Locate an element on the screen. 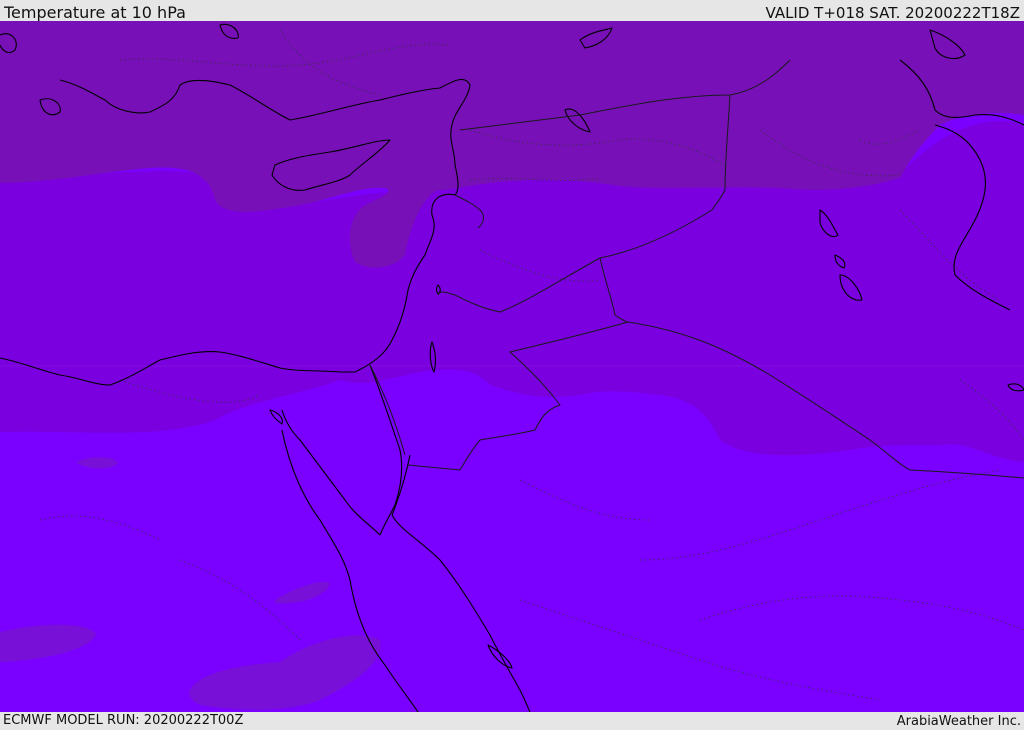  map-title: Temperature at 10 hPa is located at coordinates (95, 12).